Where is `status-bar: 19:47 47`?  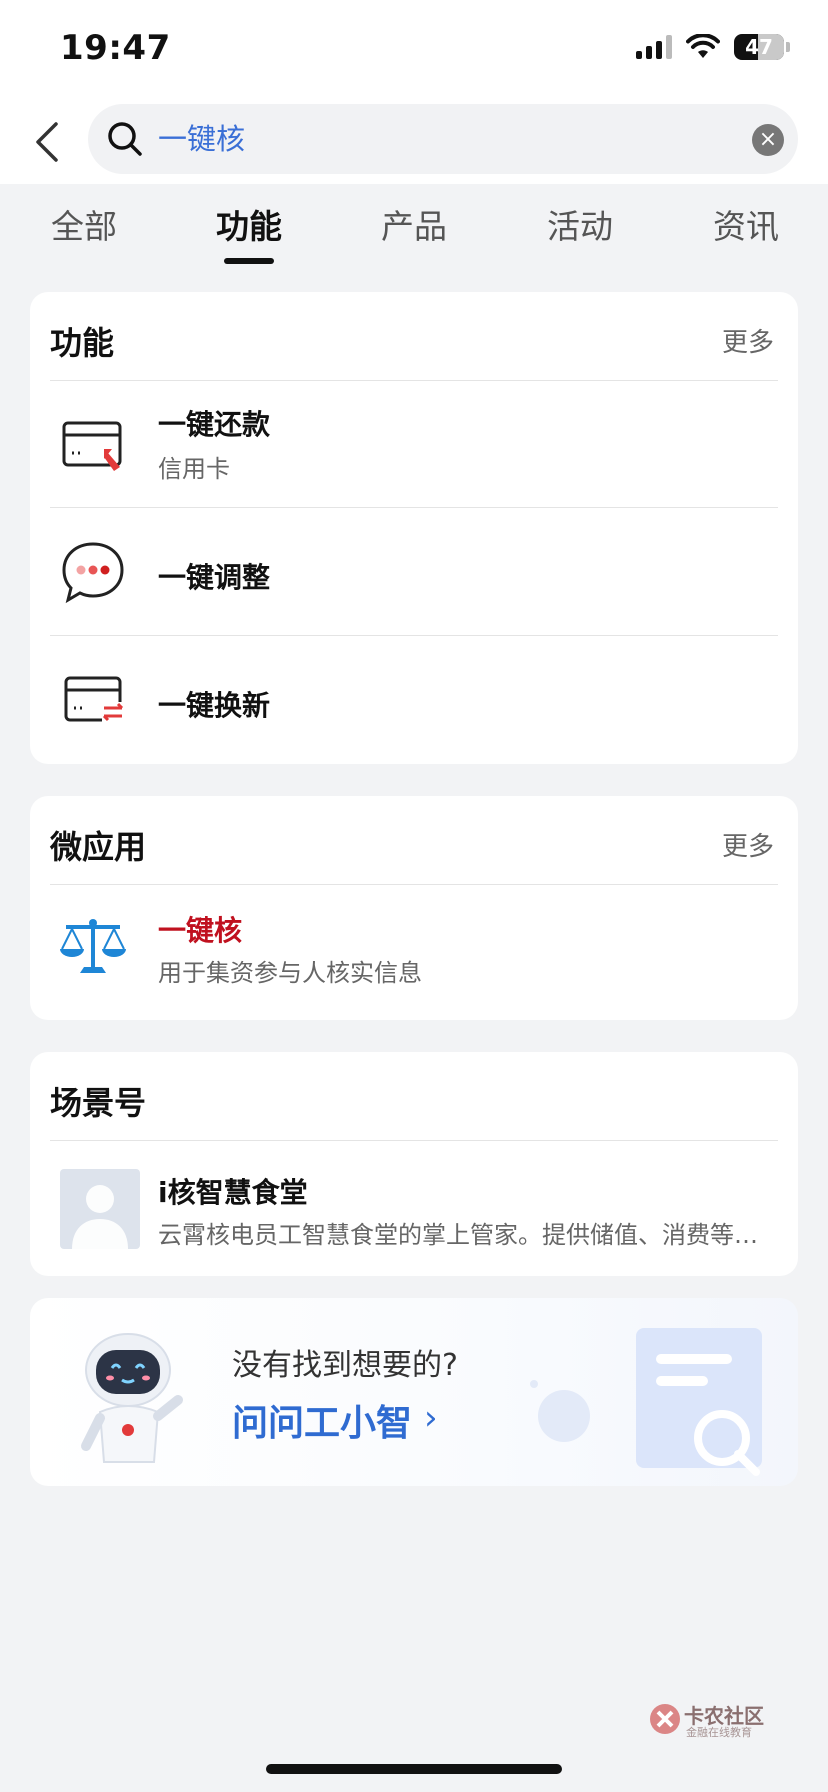 status-bar: 19:47 47 is located at coordinates (414, 50).